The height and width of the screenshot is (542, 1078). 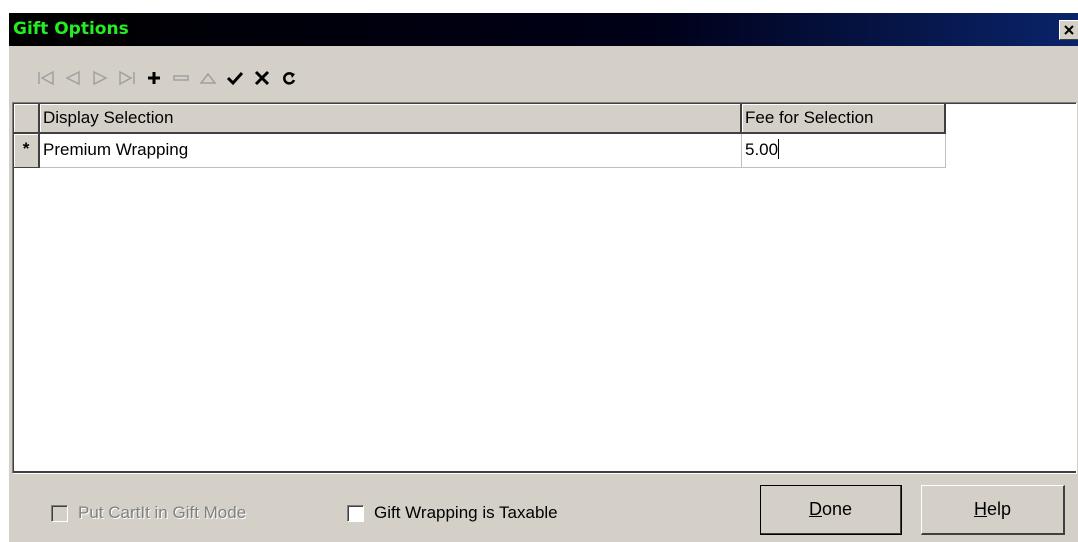 I want to click on gift-mode-option: Put CartIt in Gift Mode, so click(x=148, y=513).